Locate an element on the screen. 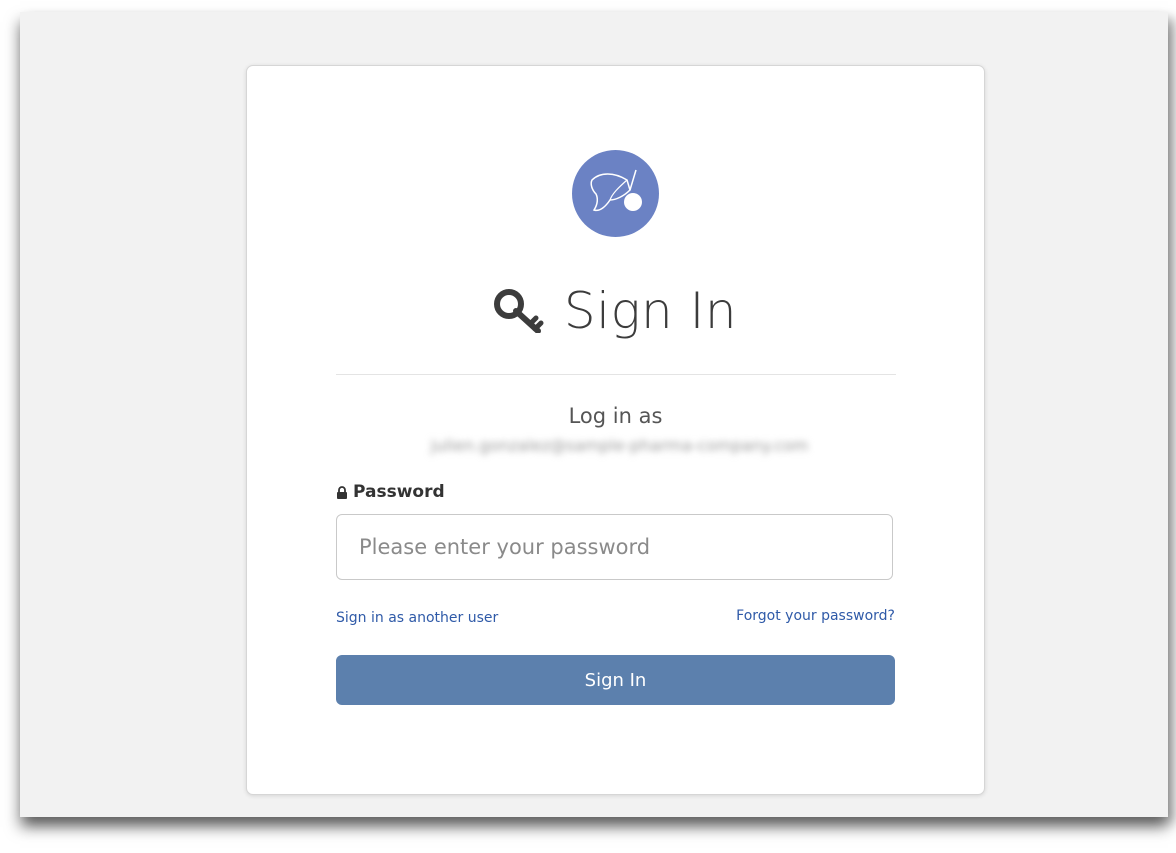 This screenshot has height=853, width=1176. key-icon is located at coordinates (518, 311).